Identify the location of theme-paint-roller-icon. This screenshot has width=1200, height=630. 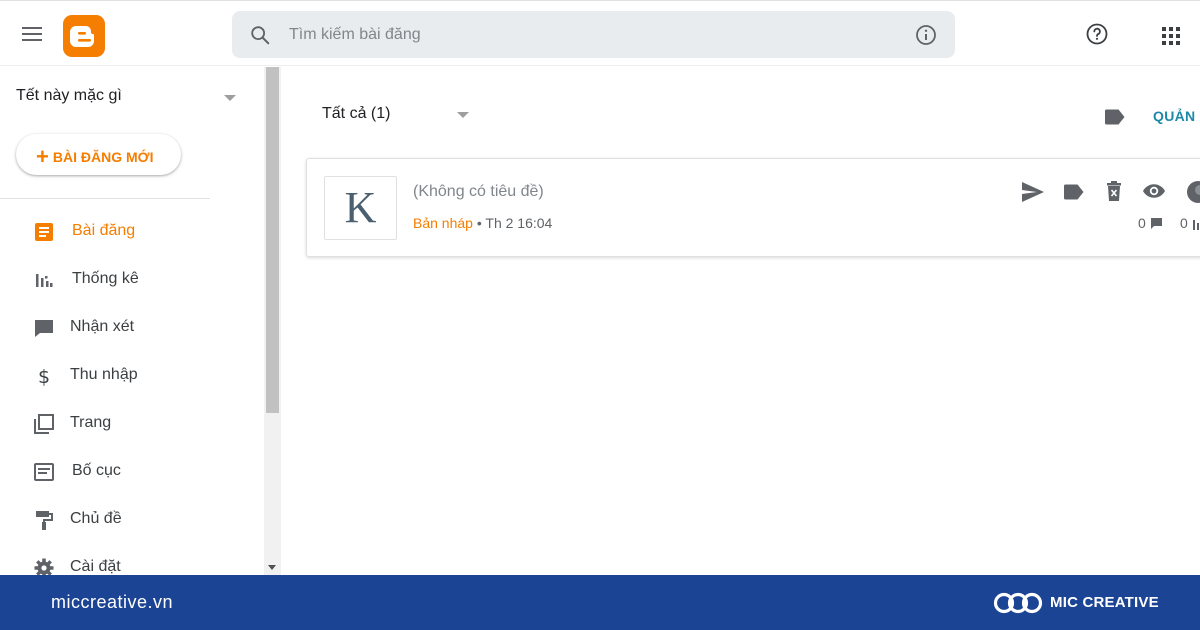
(44, 520).